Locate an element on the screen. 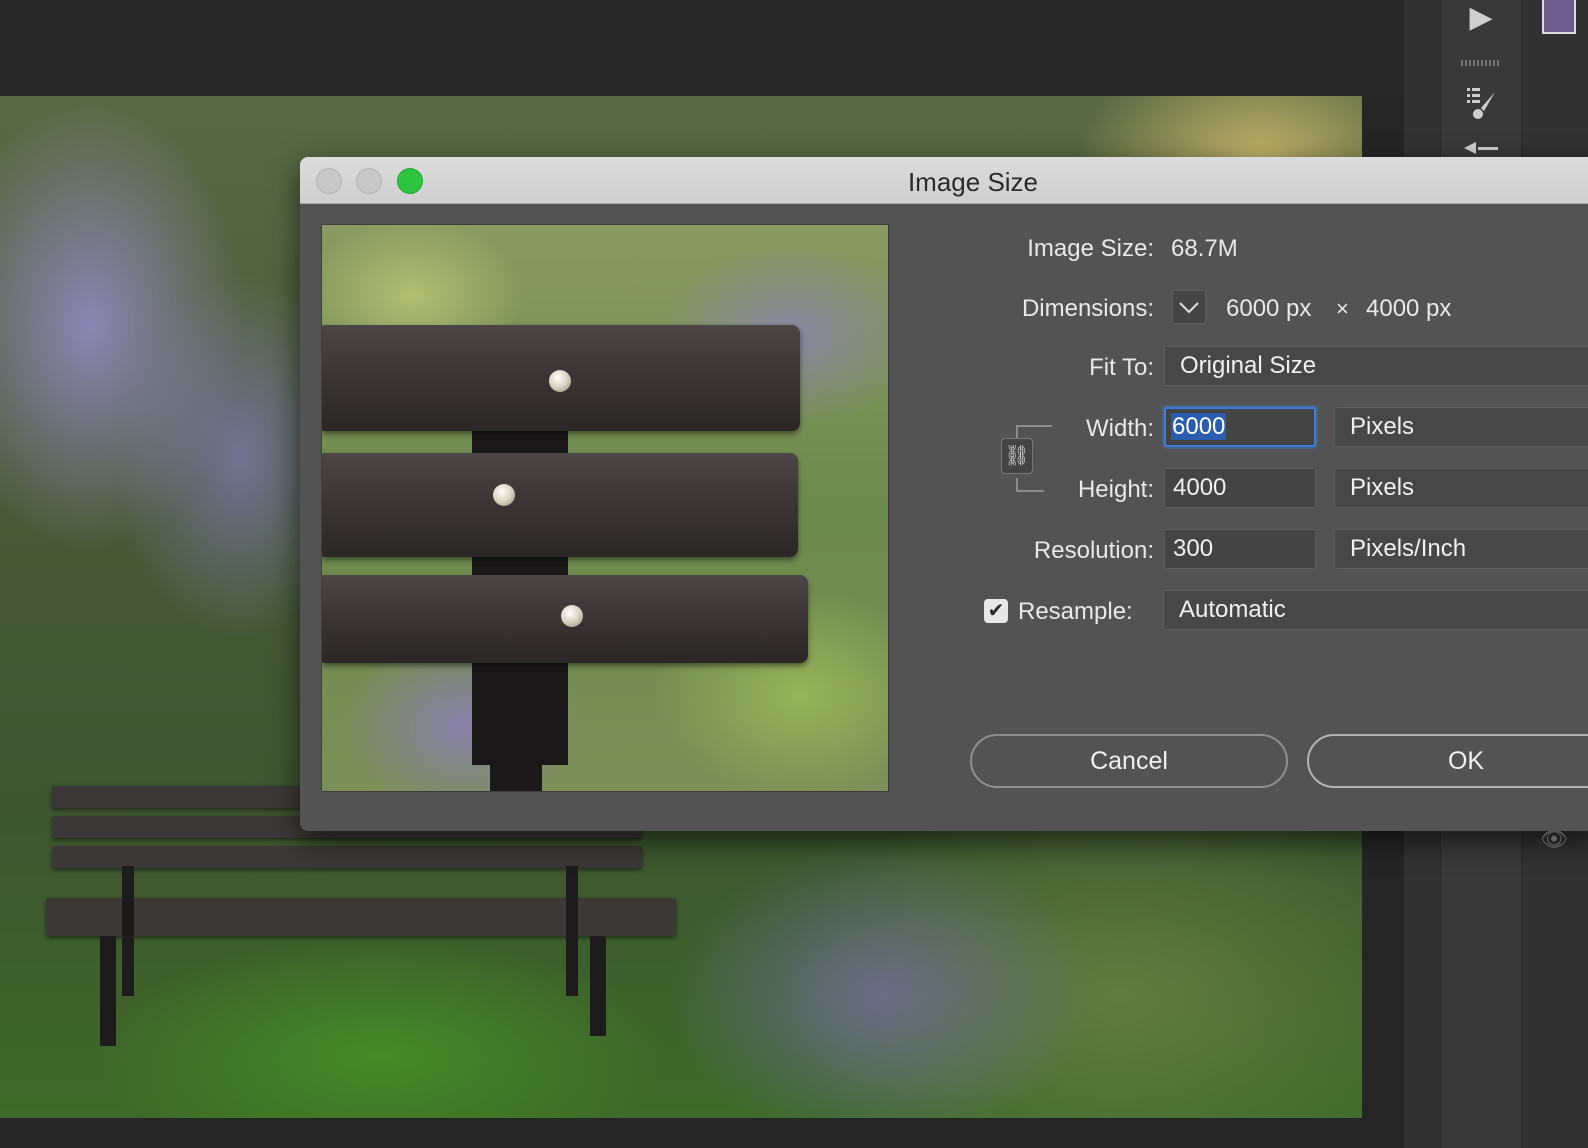 The image size is (1588, 1148). checkmark-icon: ✔ is located at coordinates (996, 611).